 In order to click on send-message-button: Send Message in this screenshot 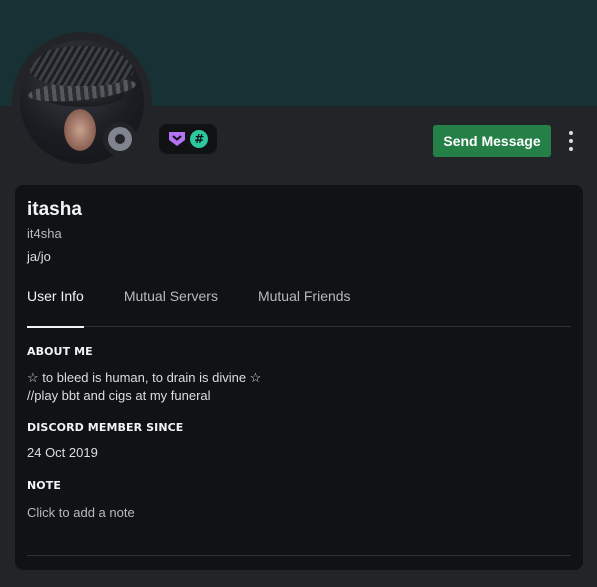, I will do `click(492, 141)`.